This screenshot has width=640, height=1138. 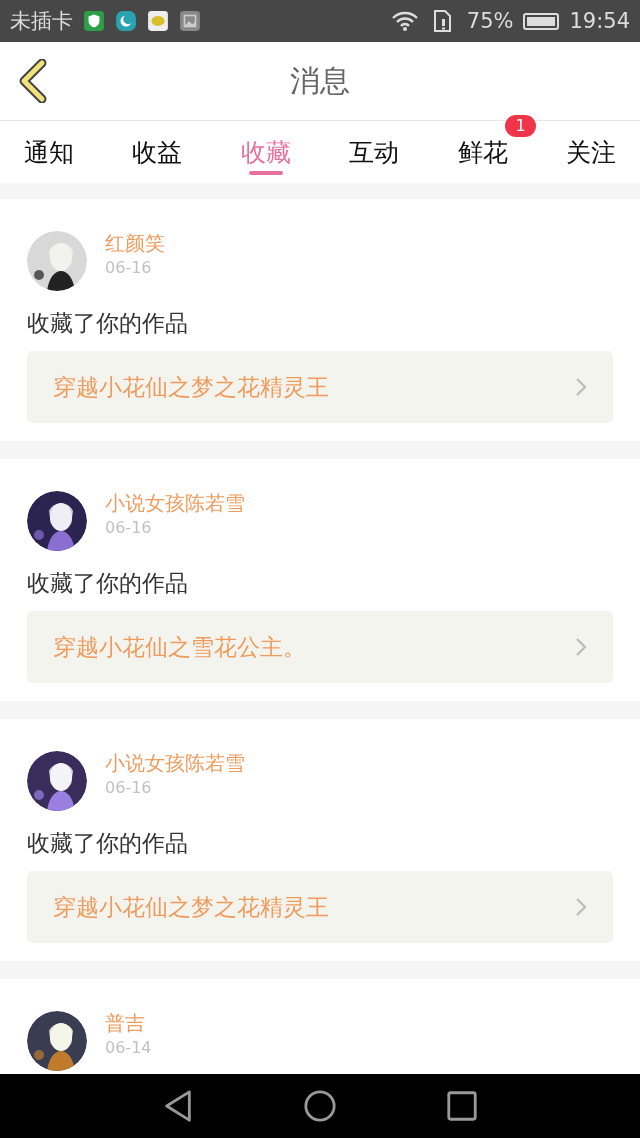 What do you see at coordinates (158, 21) in the screenshot?
I see `chat-app-icon` at bounding box center [158, 21].